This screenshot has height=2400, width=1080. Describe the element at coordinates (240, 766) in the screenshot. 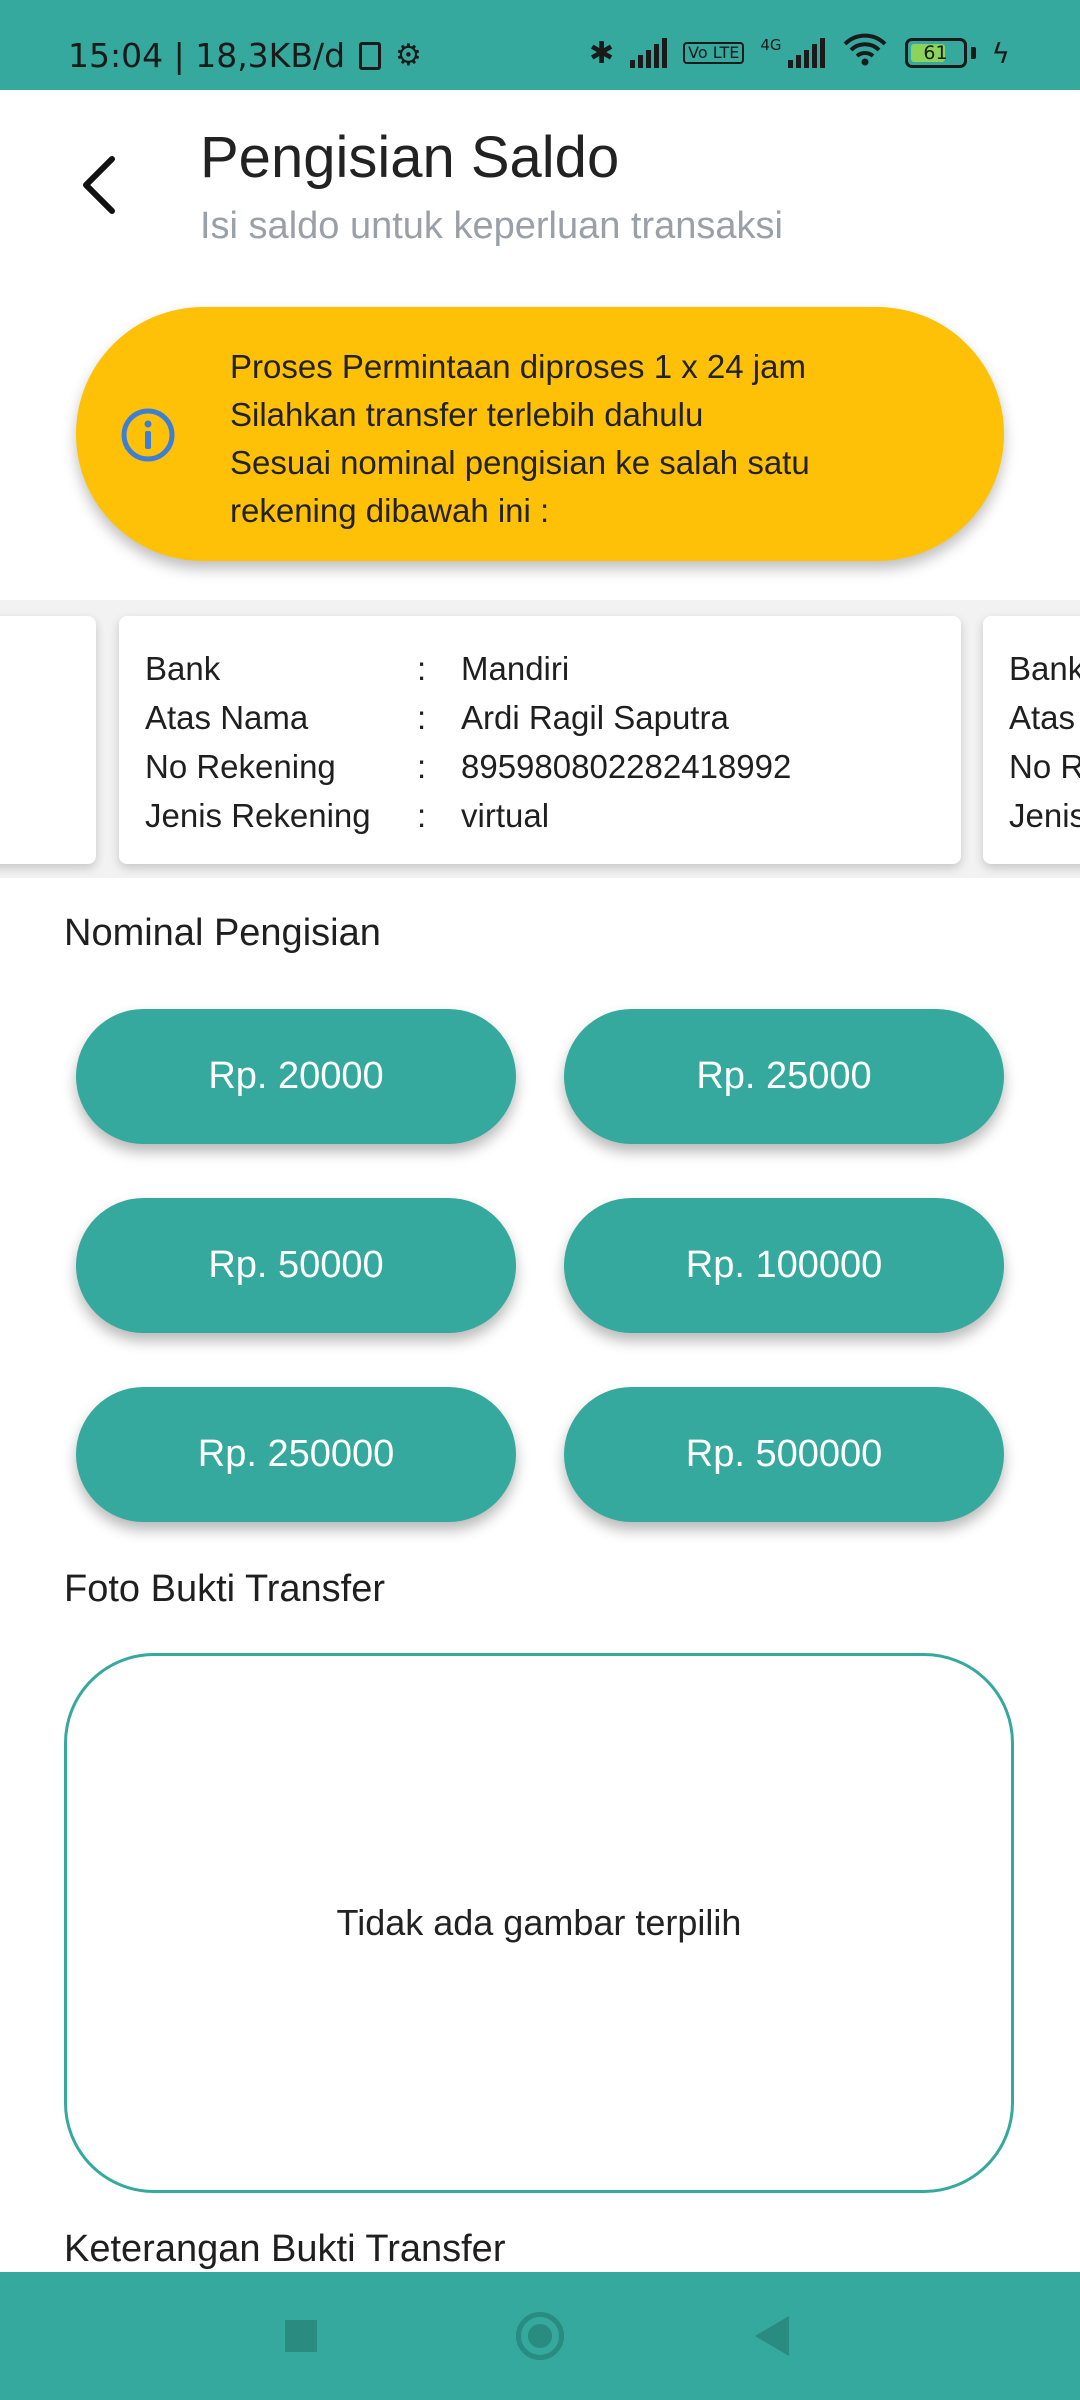

I see `bank-row-label: No Rekening` at that location.